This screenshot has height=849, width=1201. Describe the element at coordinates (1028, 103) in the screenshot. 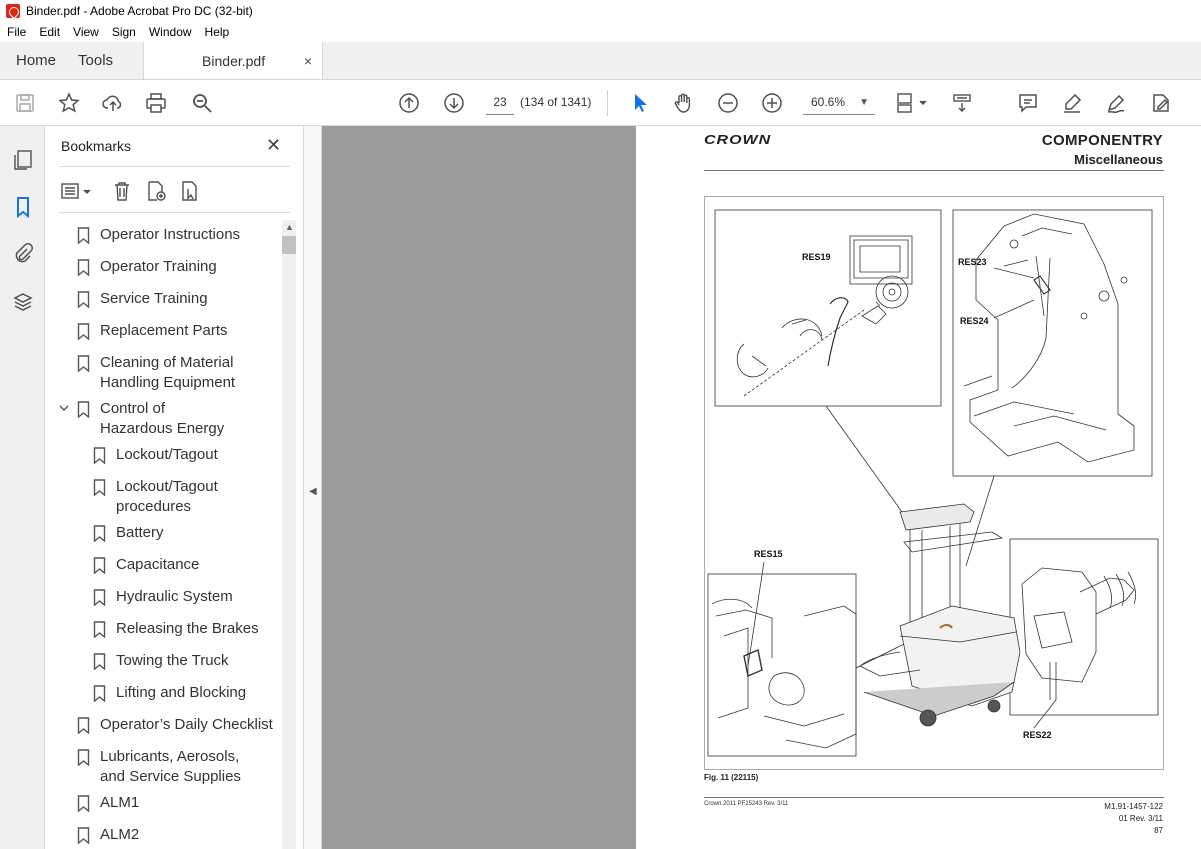

I see `comment-icon` at that location.